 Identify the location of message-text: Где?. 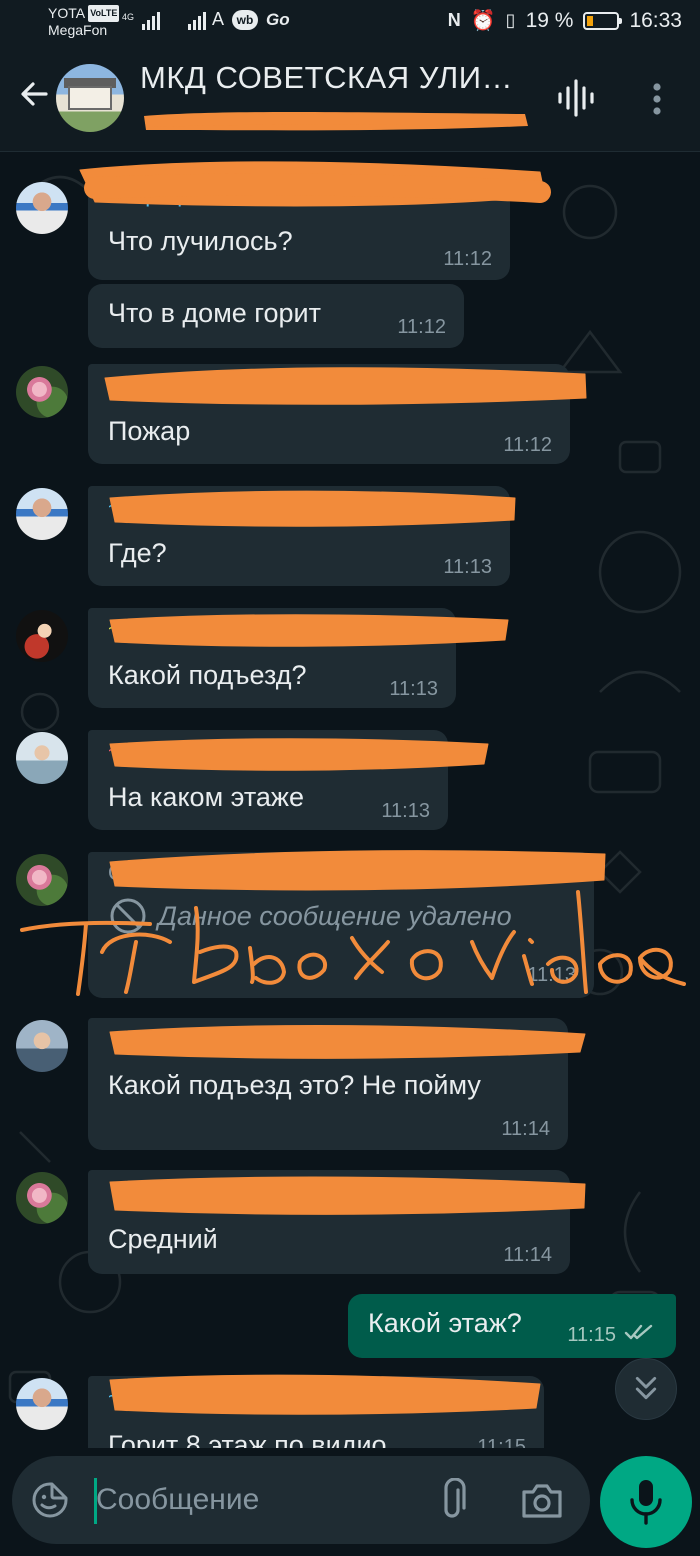
(137, 553).